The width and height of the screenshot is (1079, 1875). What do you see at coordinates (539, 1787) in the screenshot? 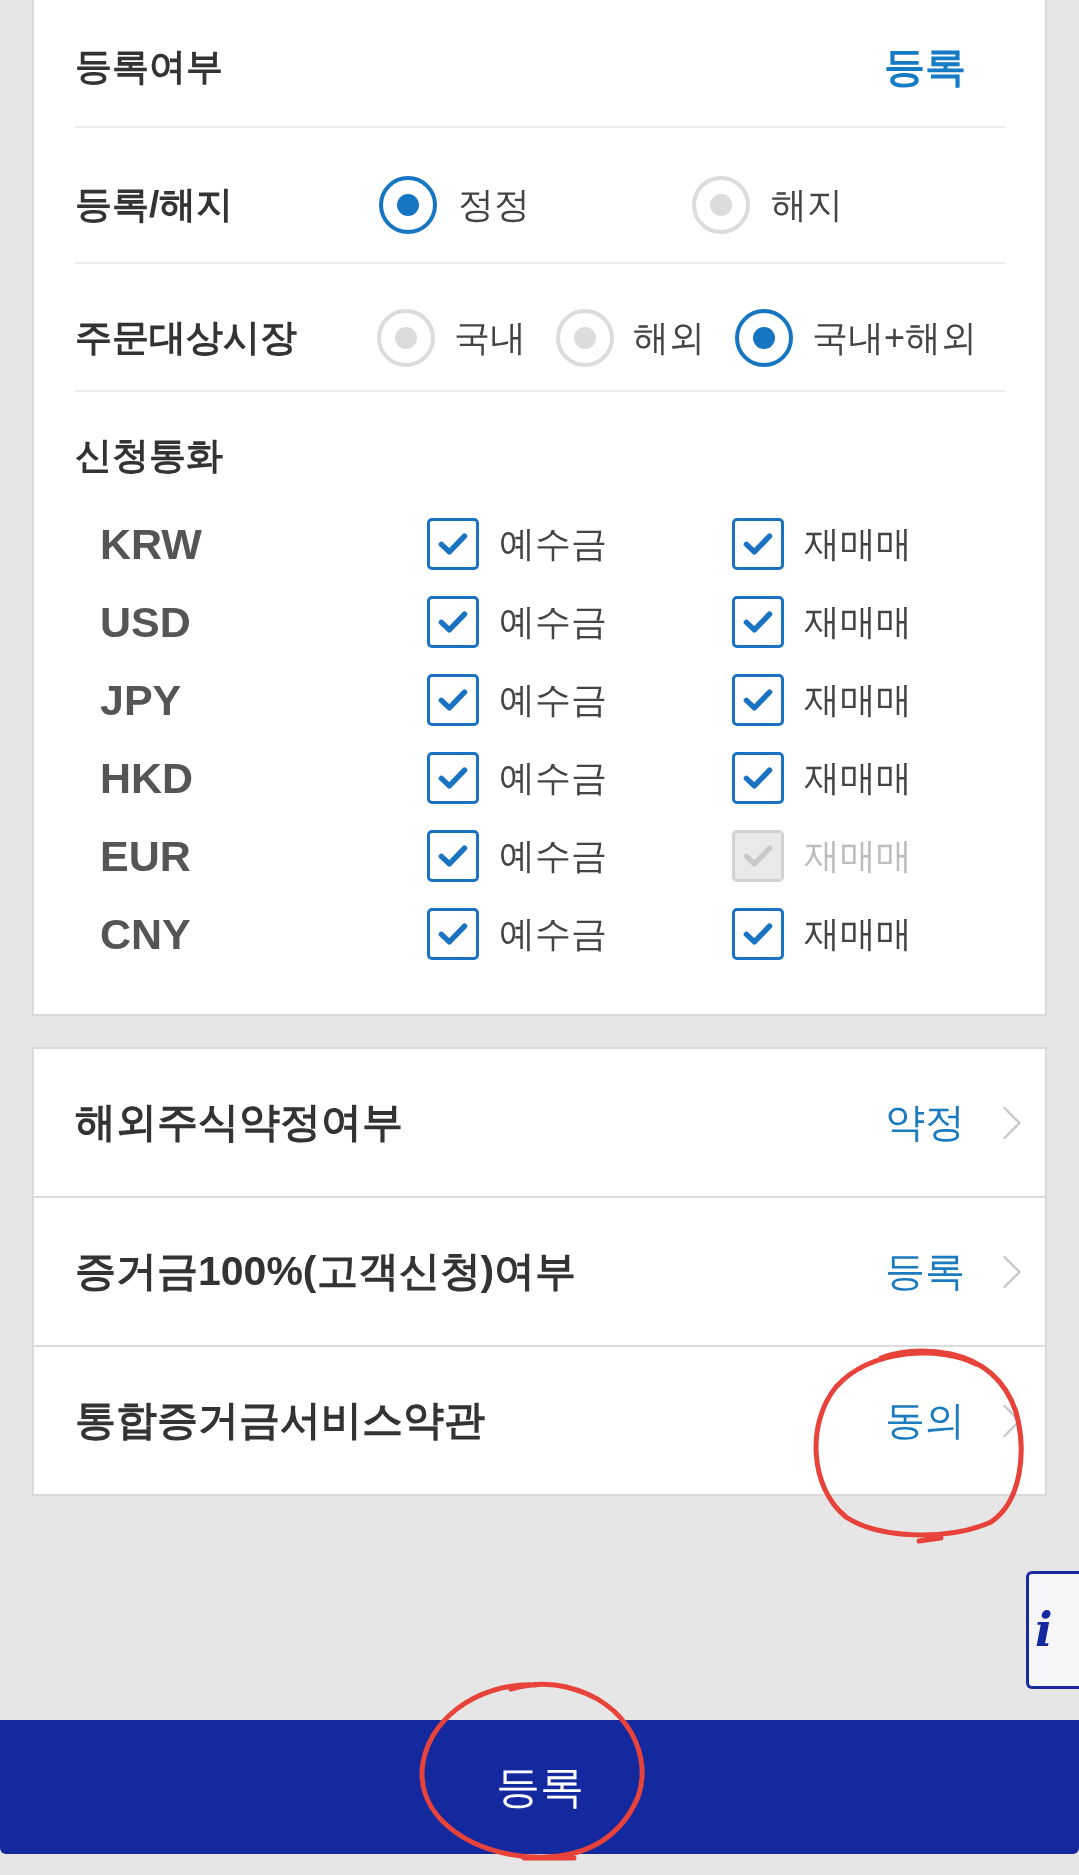
I see `register-button: 등록` at bounding box center [539, 1787].